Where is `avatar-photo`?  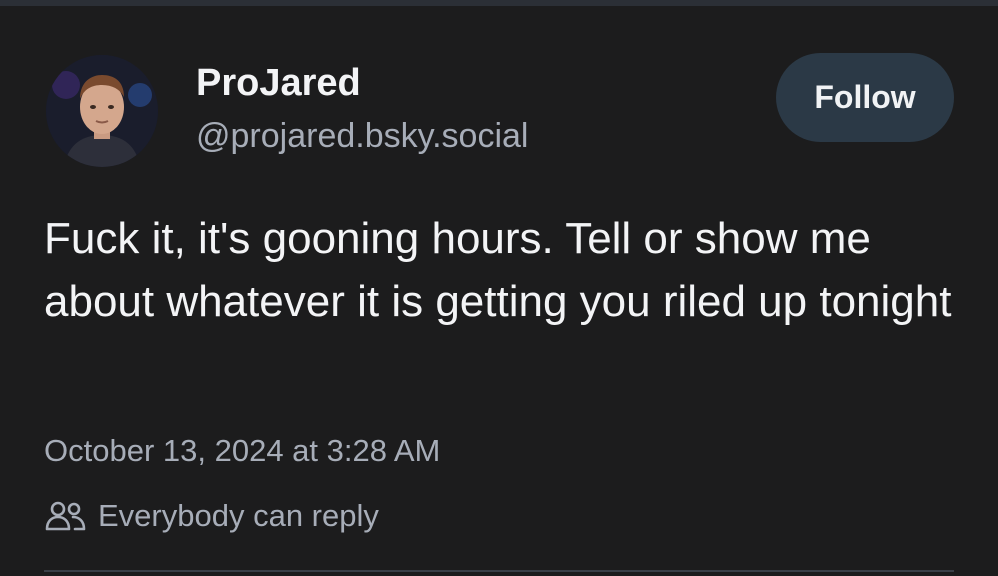
avatar-photo is located at coordinates (102, 111).